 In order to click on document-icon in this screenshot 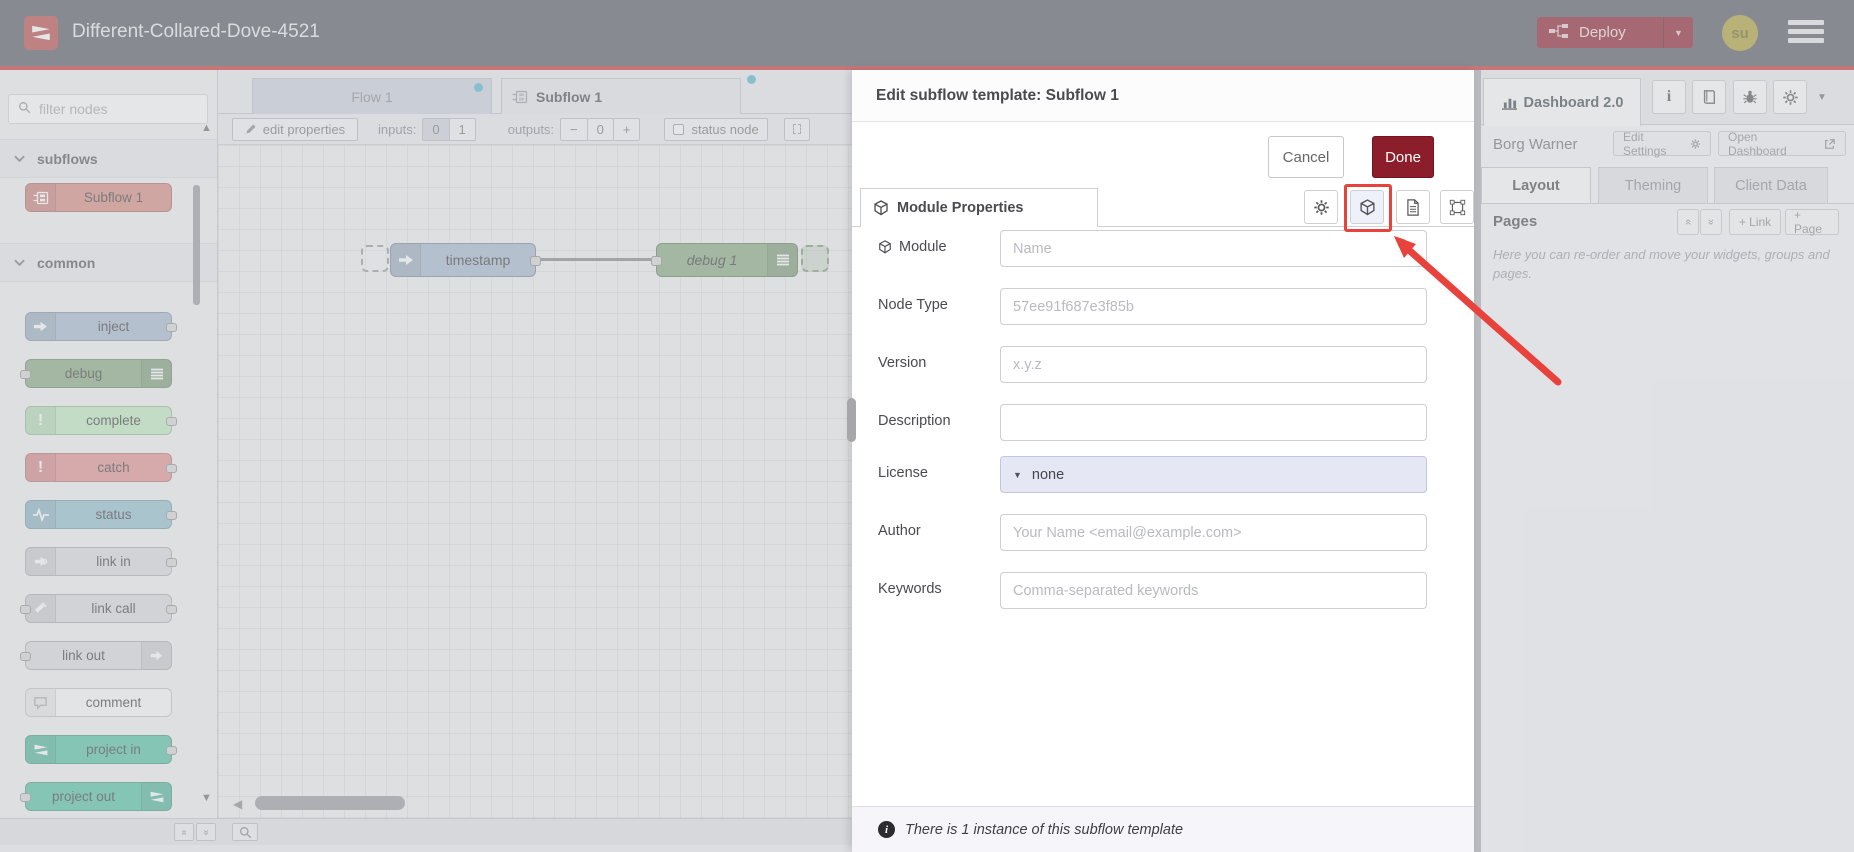, I will do `click(1413, 207)`.